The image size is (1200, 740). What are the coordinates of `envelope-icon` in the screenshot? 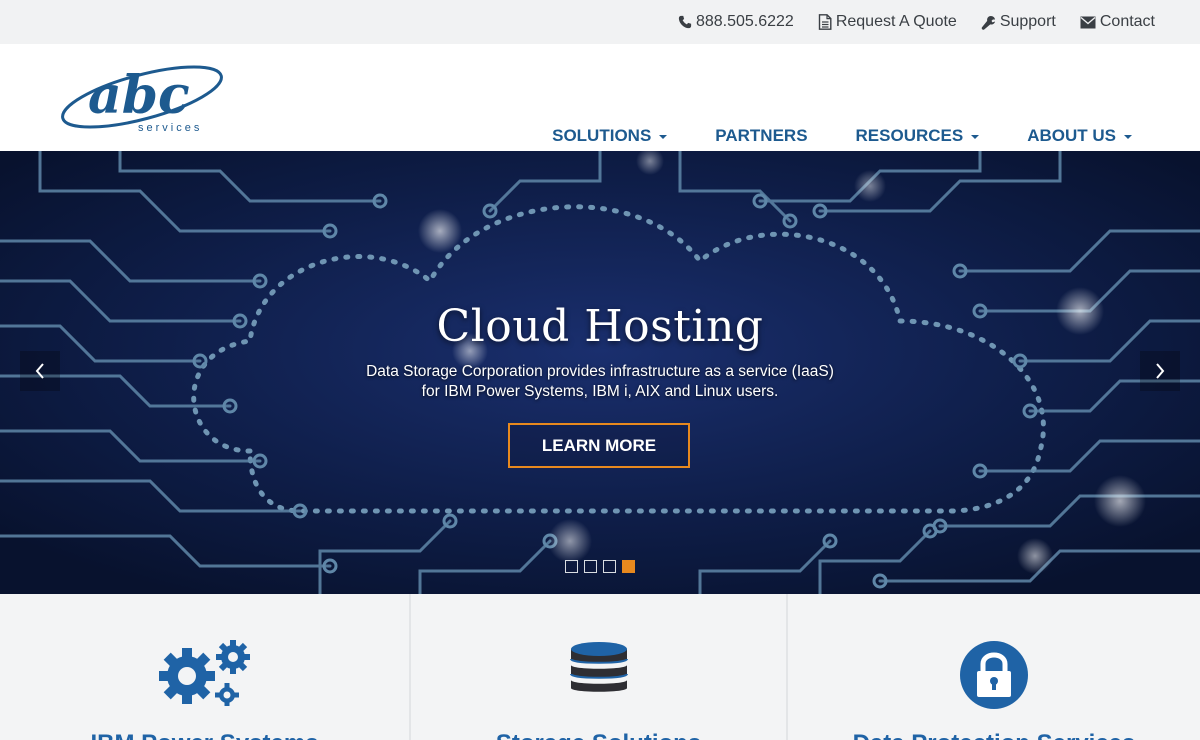 It's located at (1088, 22).